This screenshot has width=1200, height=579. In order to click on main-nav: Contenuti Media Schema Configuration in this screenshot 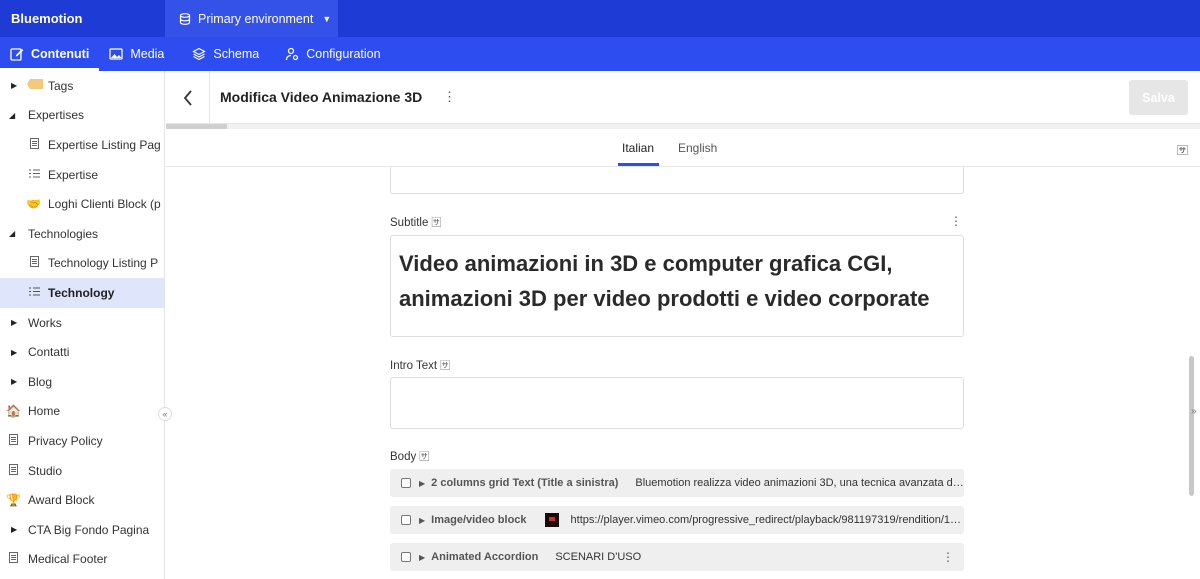, I will do `click(600, 54)`.